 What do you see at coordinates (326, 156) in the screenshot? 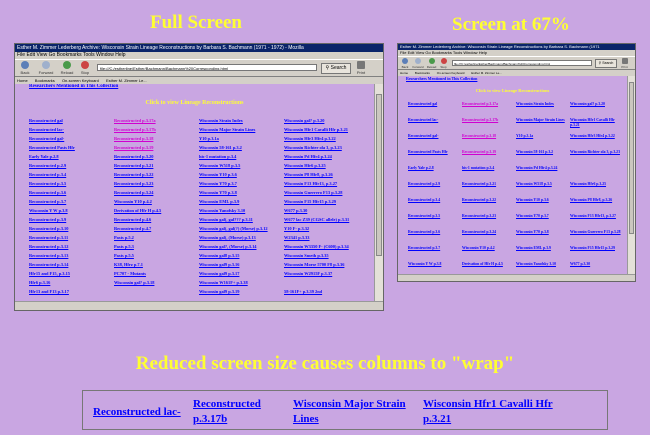
I see `lineage-link: Wisconsin Pd Hfr4 p.3.24` at bounding box center [326, 156].